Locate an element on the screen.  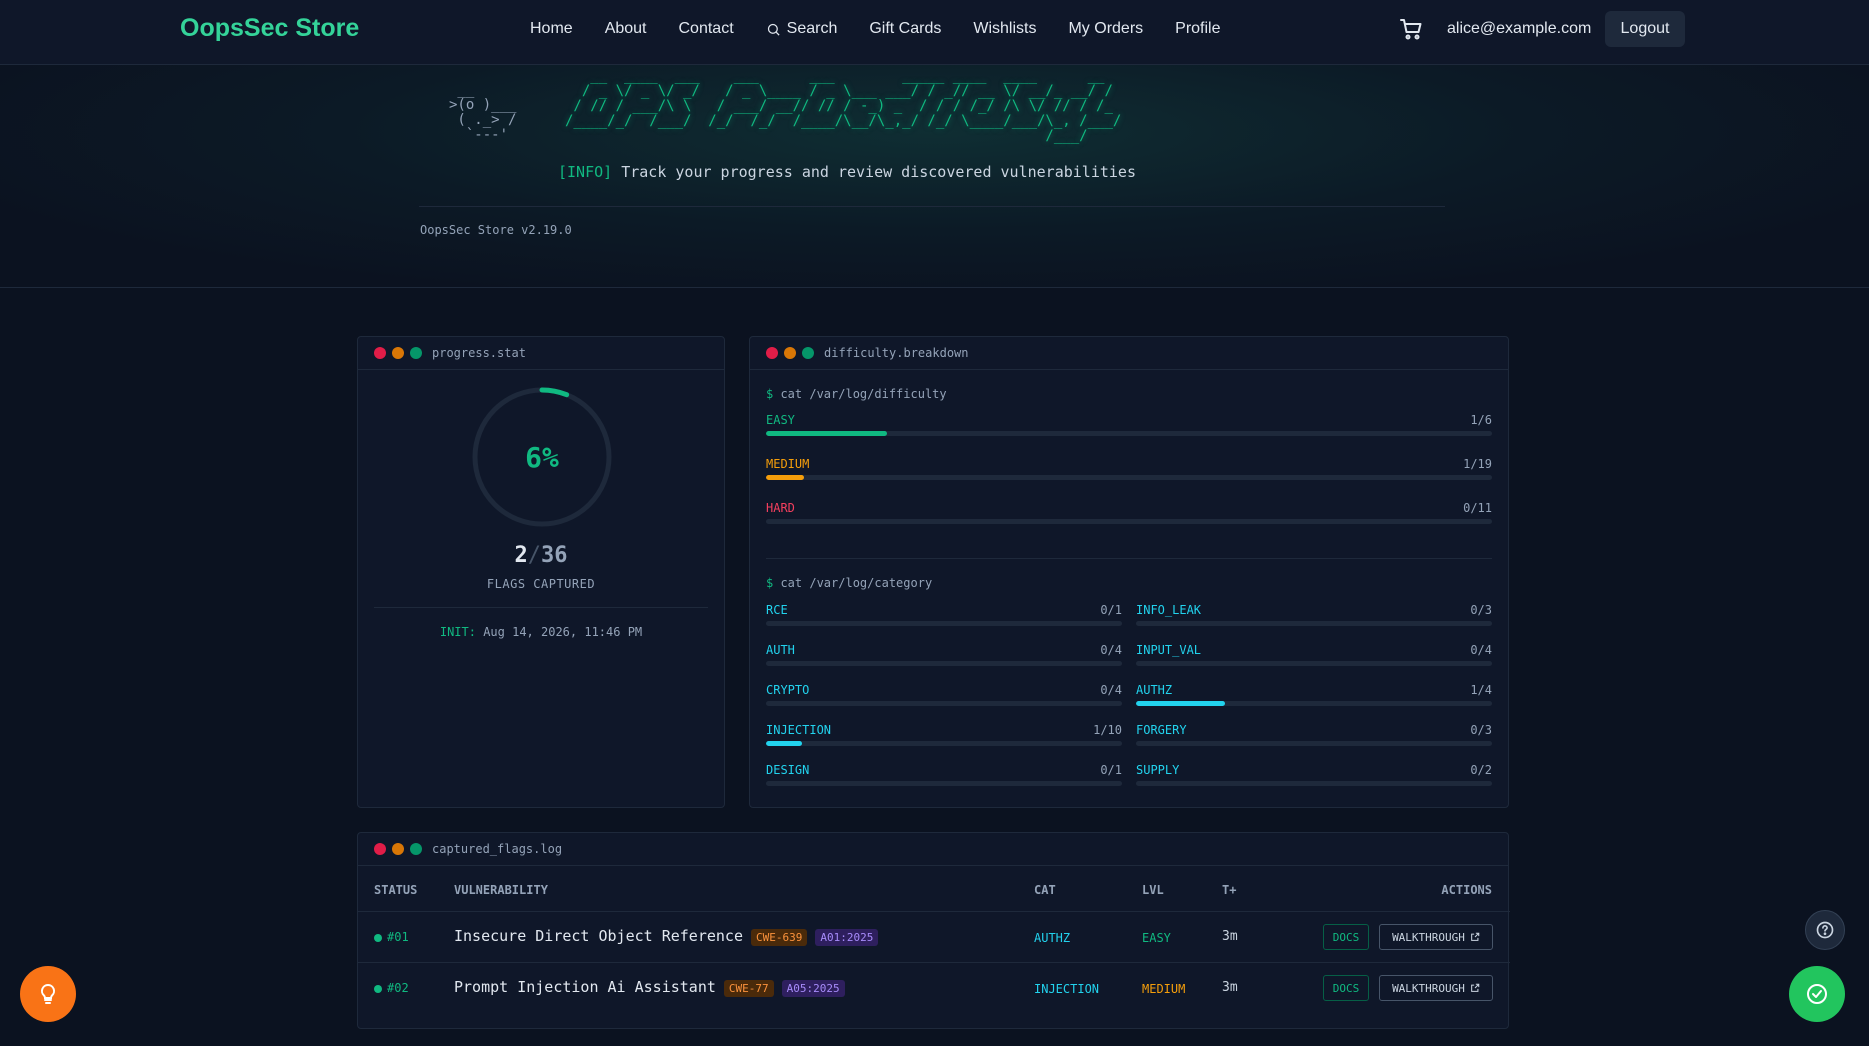
cwe-badge: CWE-77 is located at coordinates (748, 988).